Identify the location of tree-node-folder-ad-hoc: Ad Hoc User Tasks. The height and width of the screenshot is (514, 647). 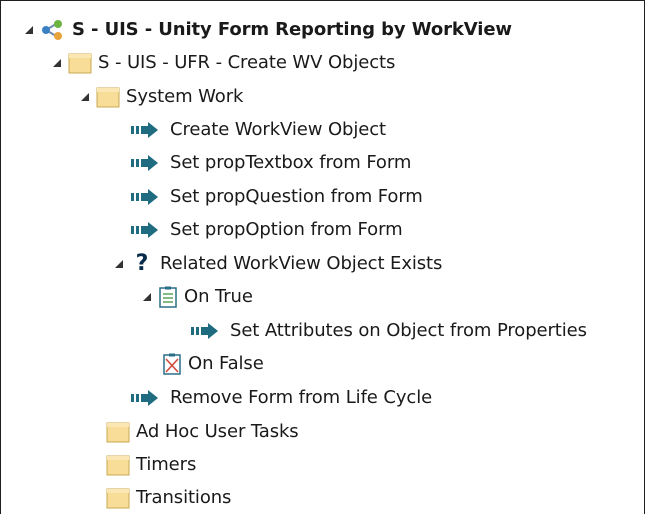
(202, 431).